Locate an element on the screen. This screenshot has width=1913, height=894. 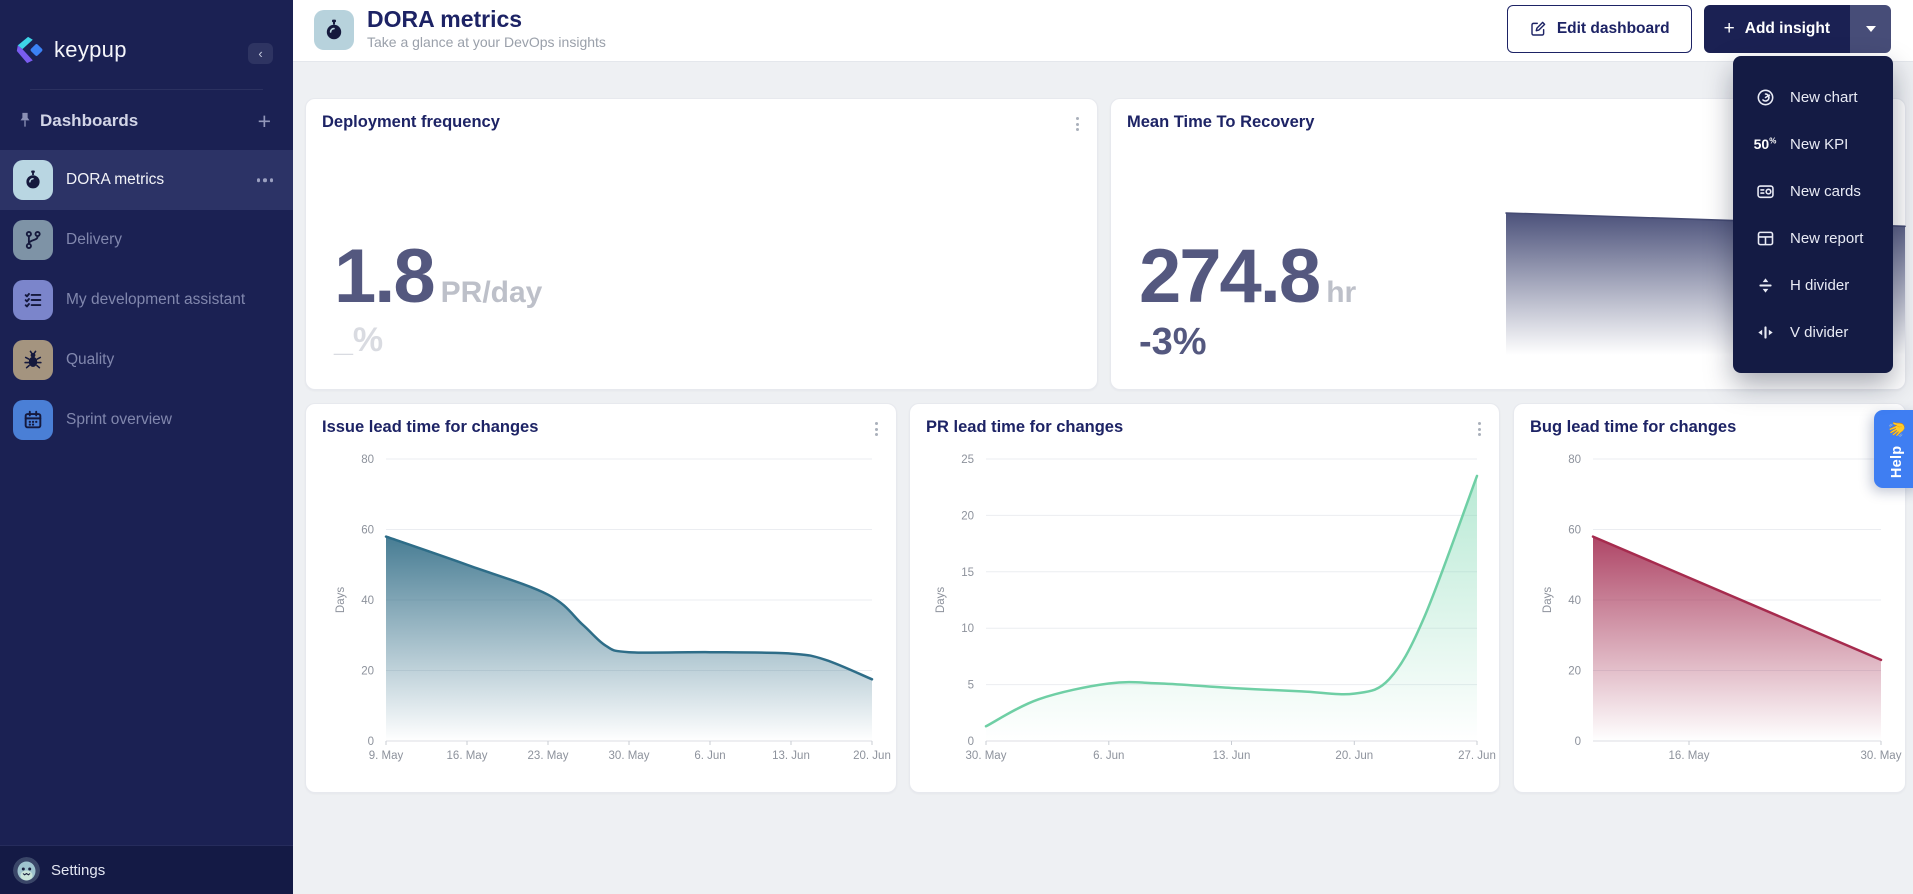
menu-item-h-divider: H divider is located at coordinates (1813, 285).